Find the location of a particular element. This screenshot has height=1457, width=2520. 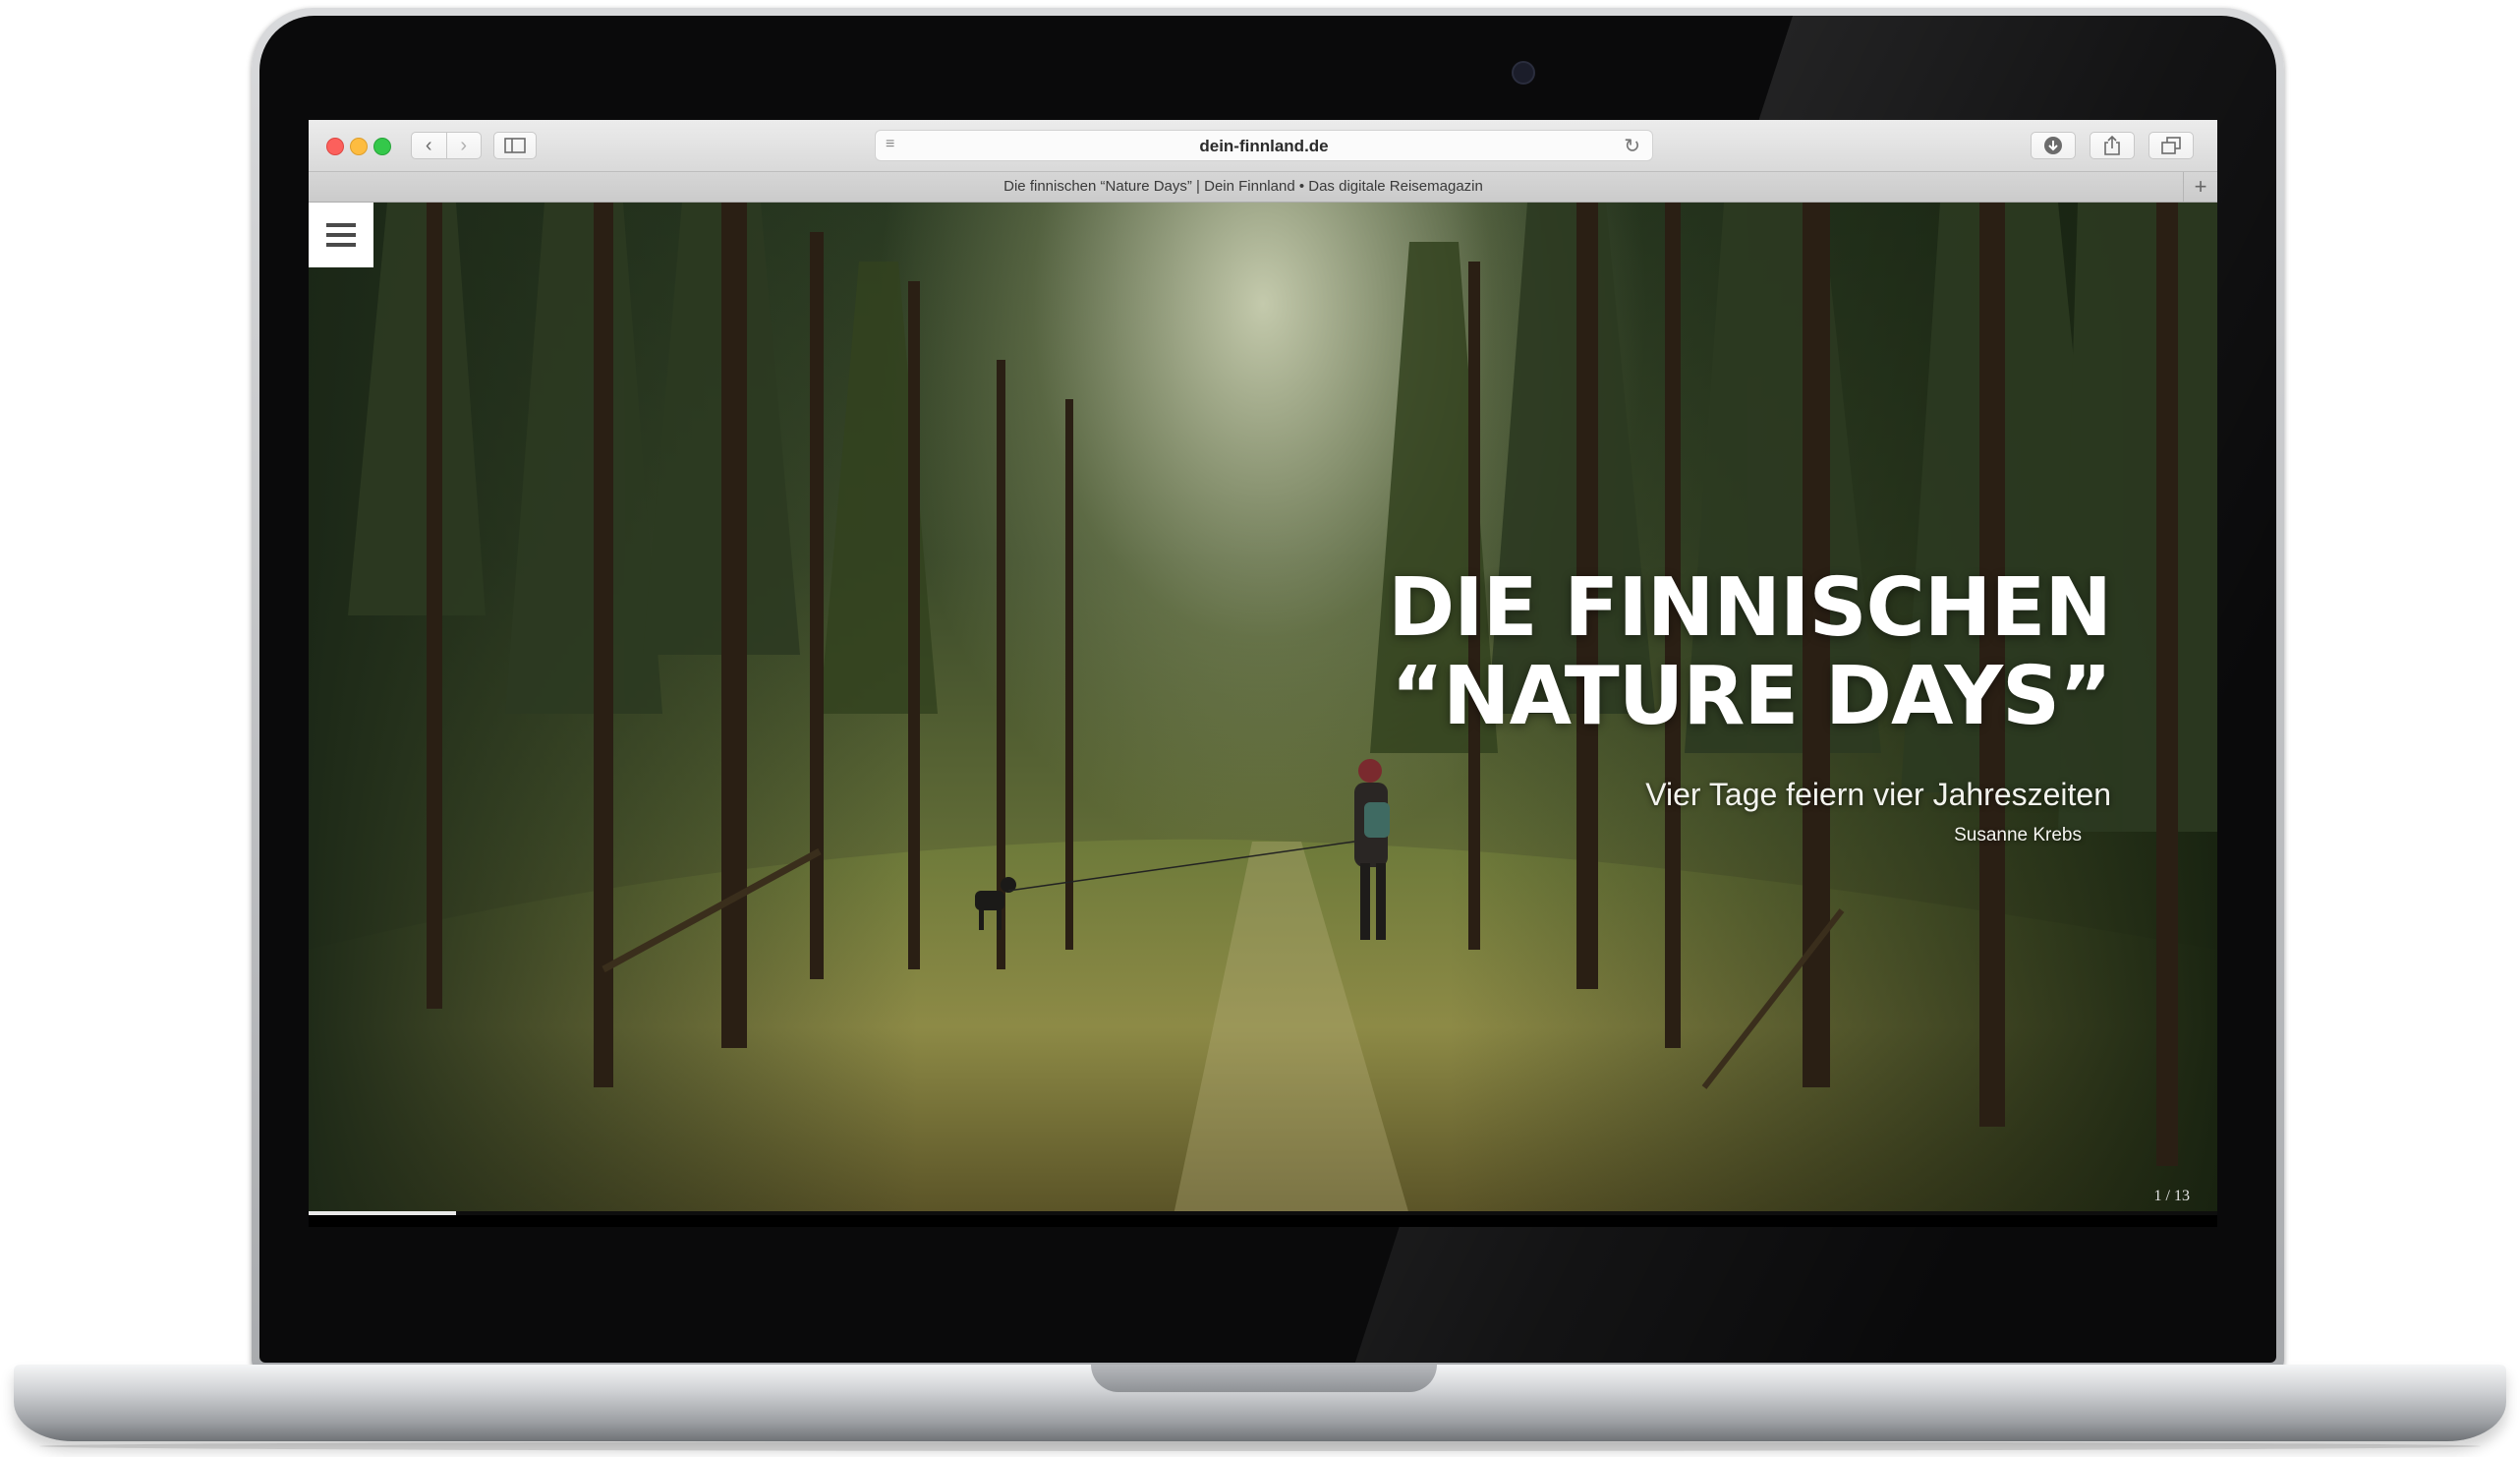

tabs-icon is located at coordinates (2171, 145).